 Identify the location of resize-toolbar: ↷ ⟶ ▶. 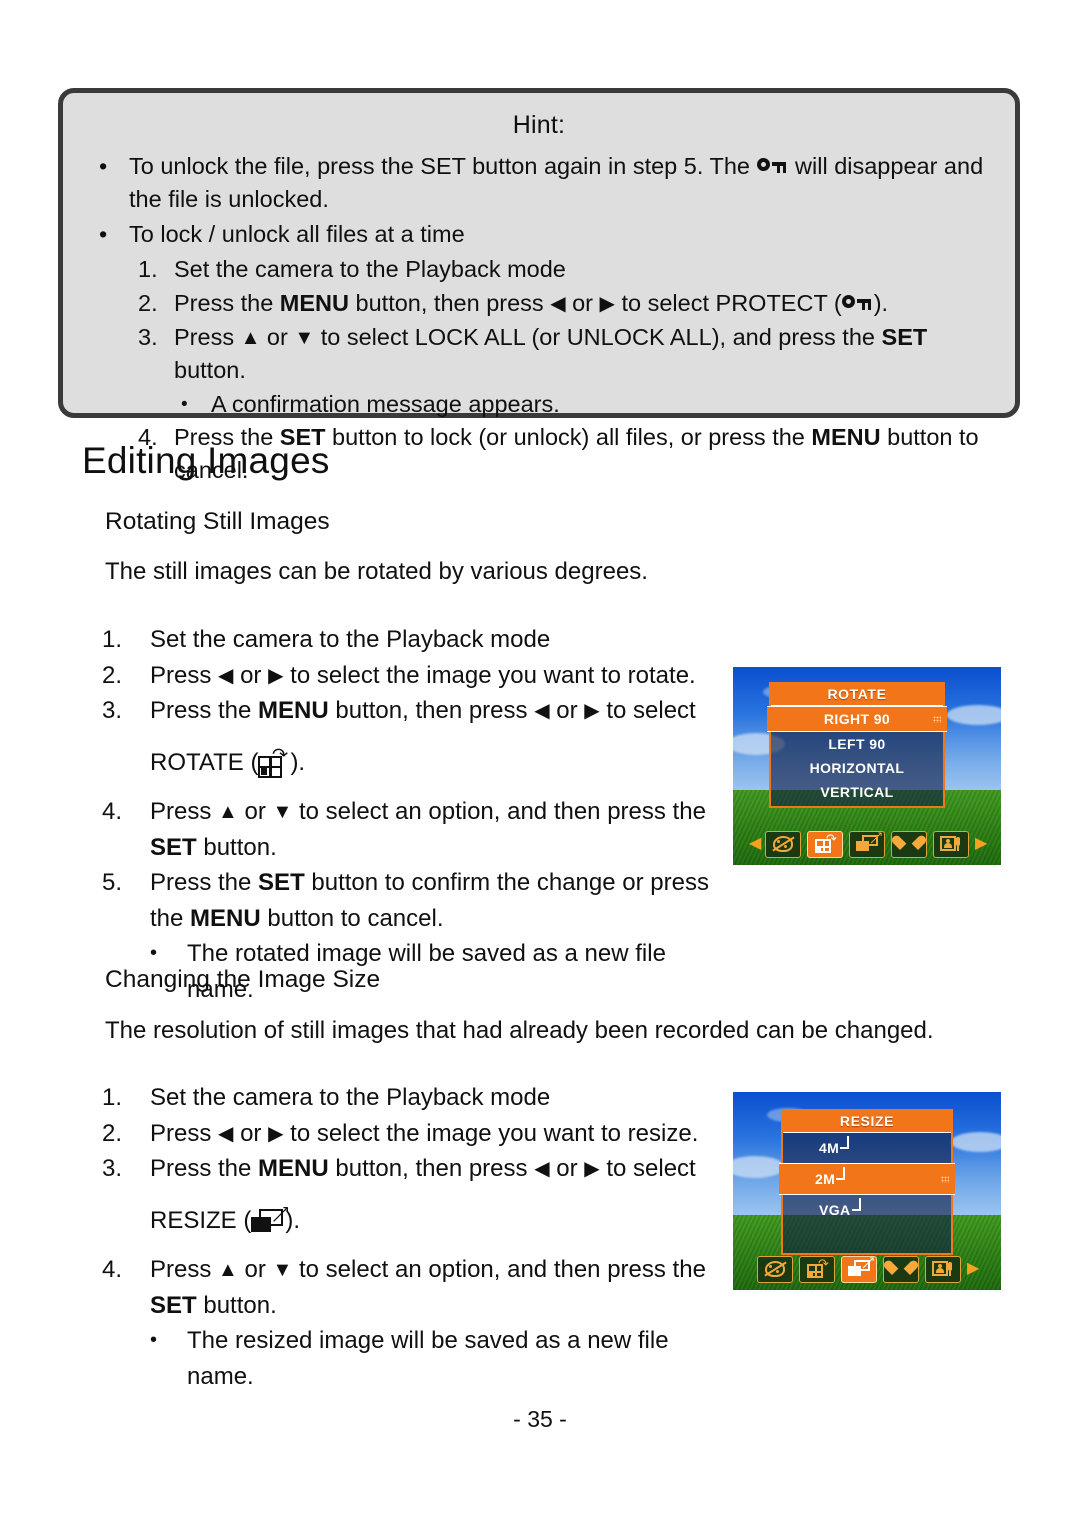
(867, 1269).